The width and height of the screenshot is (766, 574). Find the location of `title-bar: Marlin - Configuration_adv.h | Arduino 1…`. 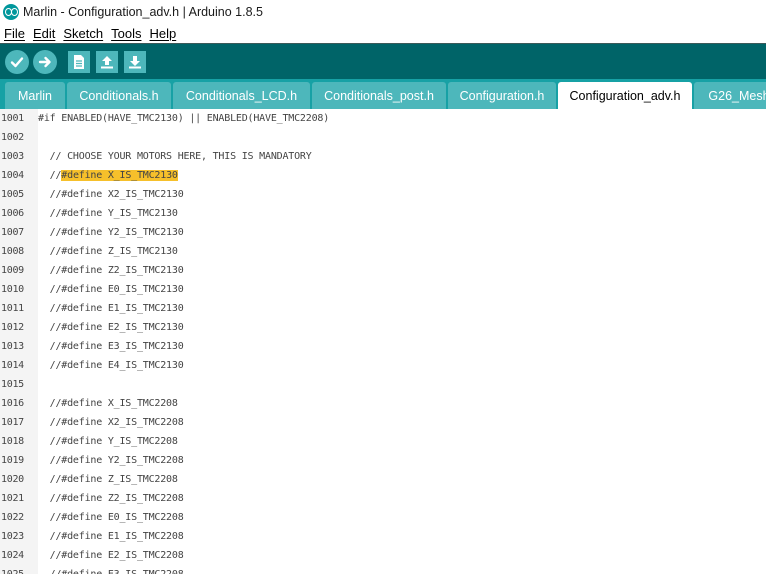

title-bar: Marlin - Configuration_adv.h | Arduino 1… is located at coordinates (383, 12).